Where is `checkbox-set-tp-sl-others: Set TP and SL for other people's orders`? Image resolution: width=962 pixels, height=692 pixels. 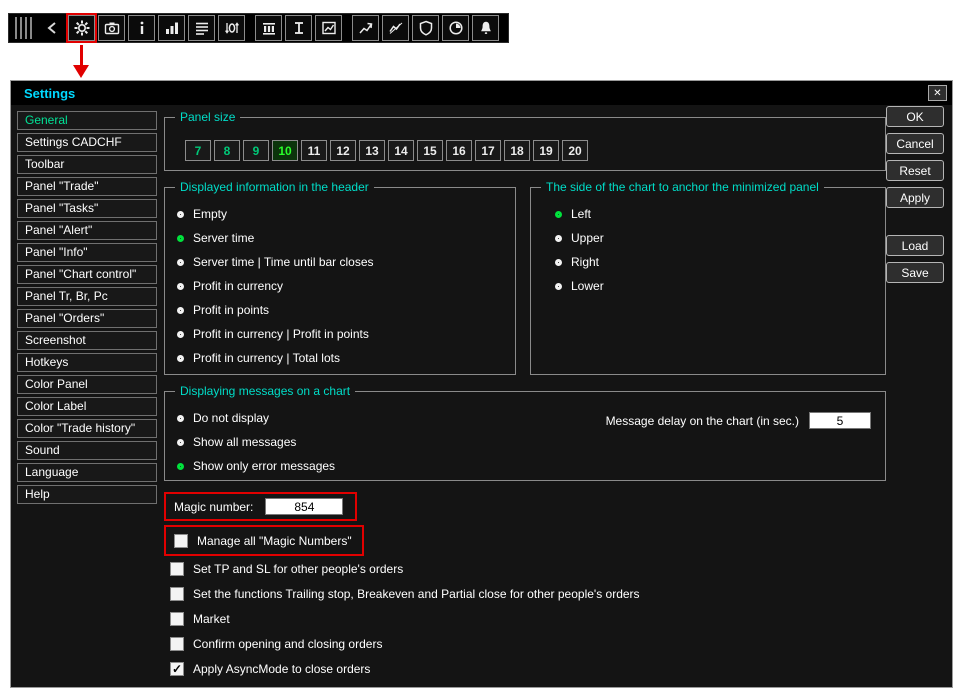
checkbox-set-tp-sl-others: Set TP and SL for other people's orders is located at coordinates (525, 568).